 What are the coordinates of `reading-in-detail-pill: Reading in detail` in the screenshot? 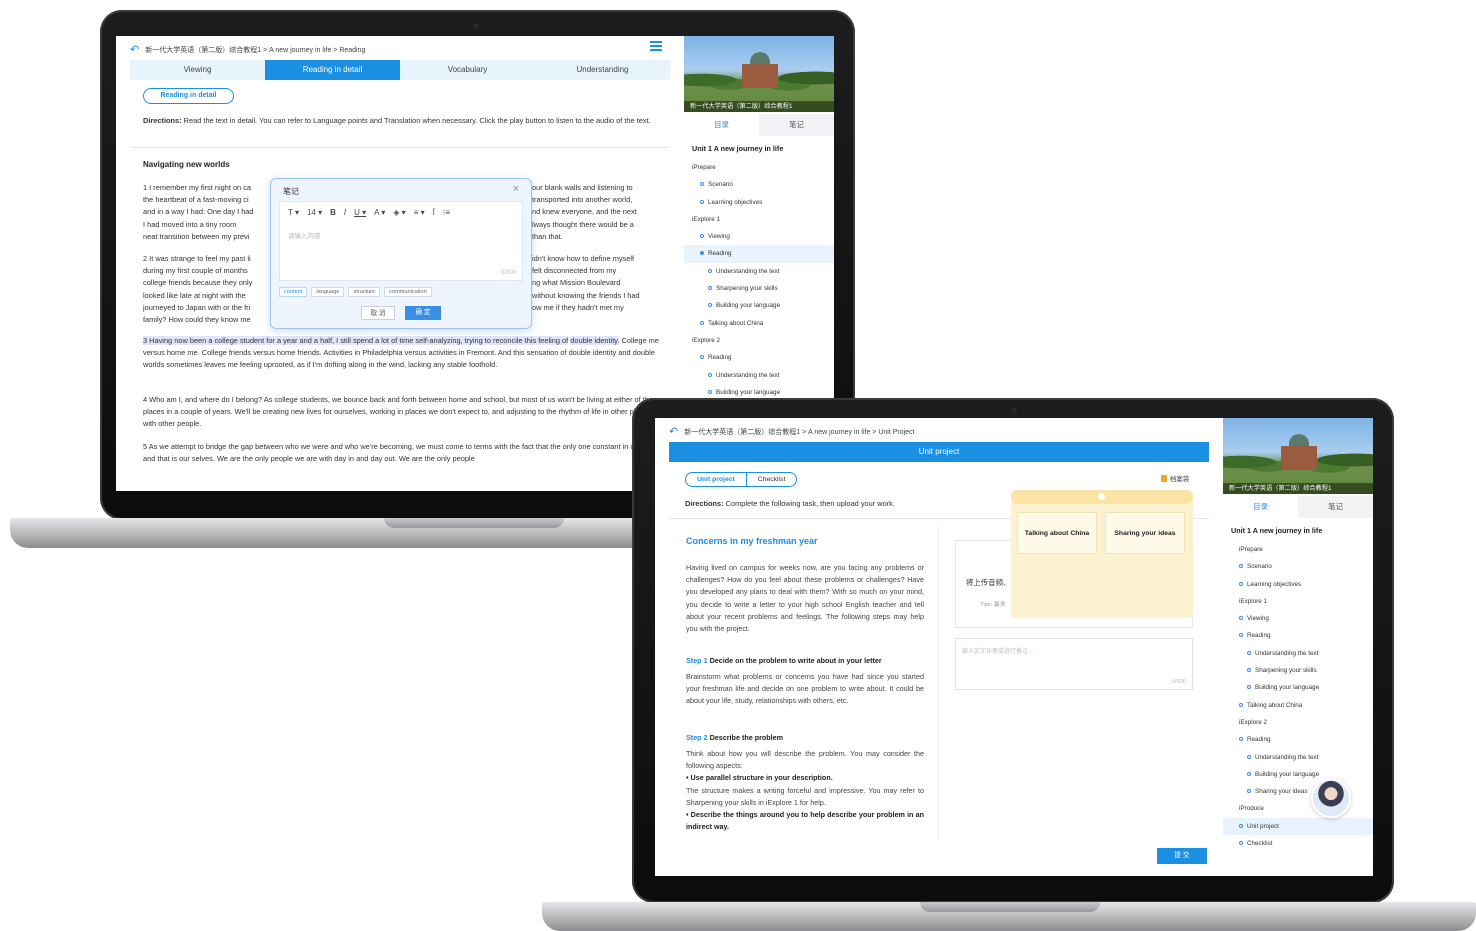 It's located at (188, 96).